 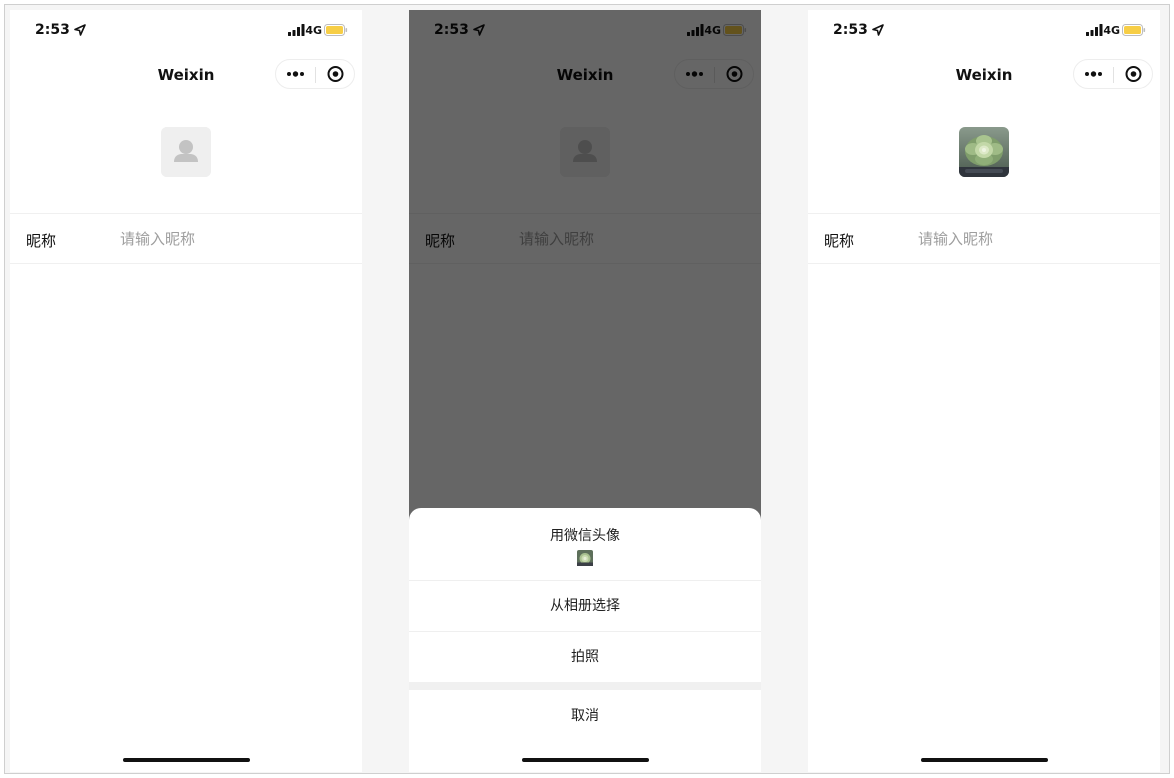 I want to click on use-wechat-avatar-label: 用微信头像, so click(x=585, y=536).